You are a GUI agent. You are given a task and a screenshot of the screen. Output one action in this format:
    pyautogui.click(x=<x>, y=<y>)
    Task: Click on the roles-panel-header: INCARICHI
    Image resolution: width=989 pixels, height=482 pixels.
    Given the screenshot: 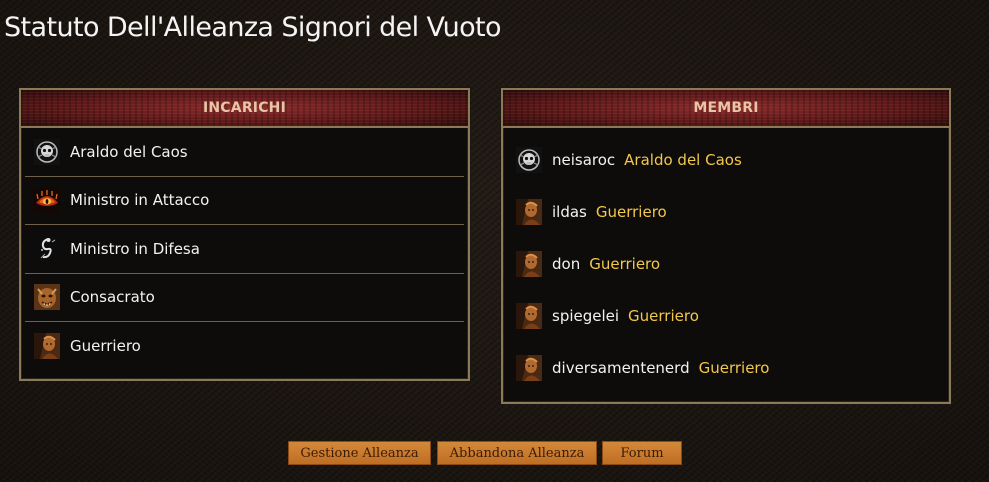 What is the action you would take?
    pyautogui.click(x=244, y=109)
    